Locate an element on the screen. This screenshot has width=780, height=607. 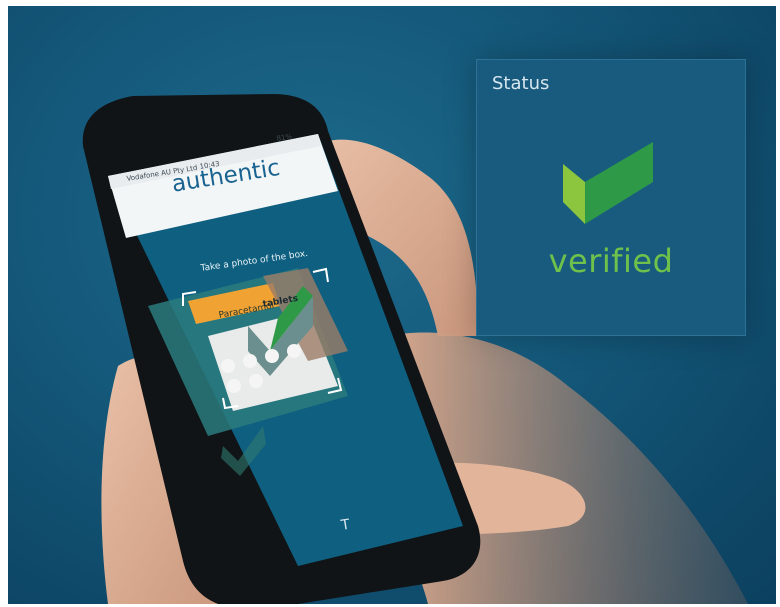
checkmark-icon is located at coordinates (608, 183).